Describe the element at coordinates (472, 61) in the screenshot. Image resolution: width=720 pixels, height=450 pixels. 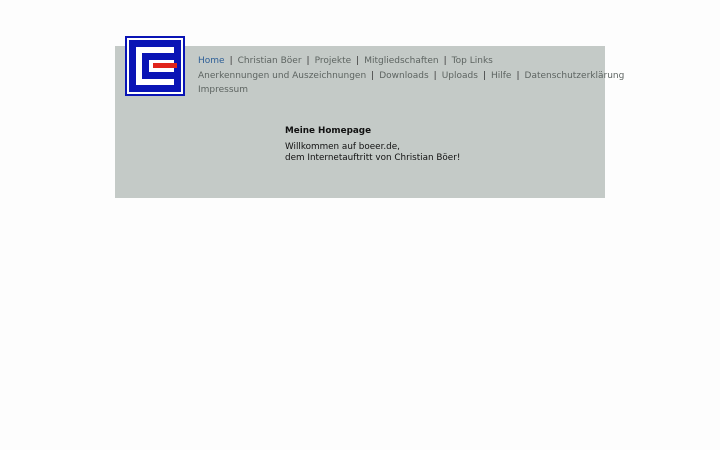
I see `nav-top-links: Top Links` at that location.